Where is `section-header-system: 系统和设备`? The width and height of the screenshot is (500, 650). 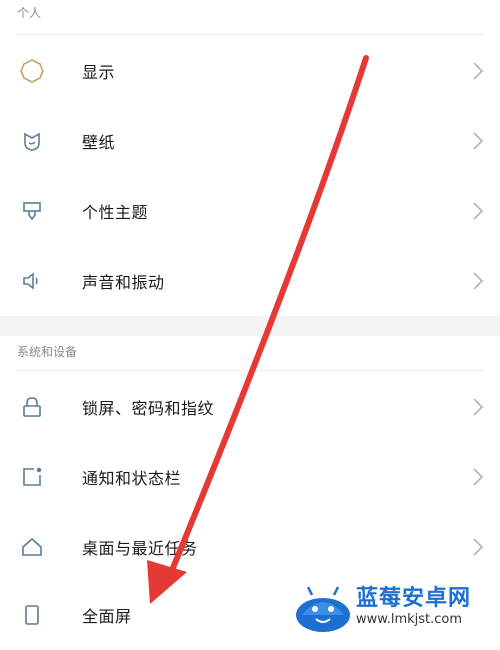 section-header-system: 系统和设备 is located at coordinates (47, 352).